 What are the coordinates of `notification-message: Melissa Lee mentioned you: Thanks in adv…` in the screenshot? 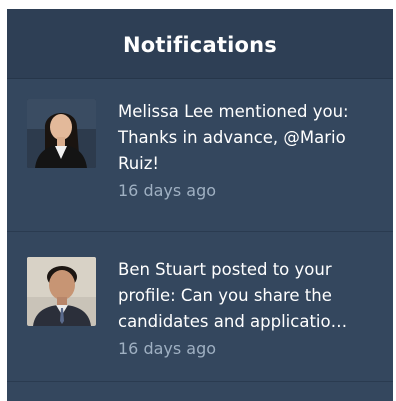 It's located at (233, 137).